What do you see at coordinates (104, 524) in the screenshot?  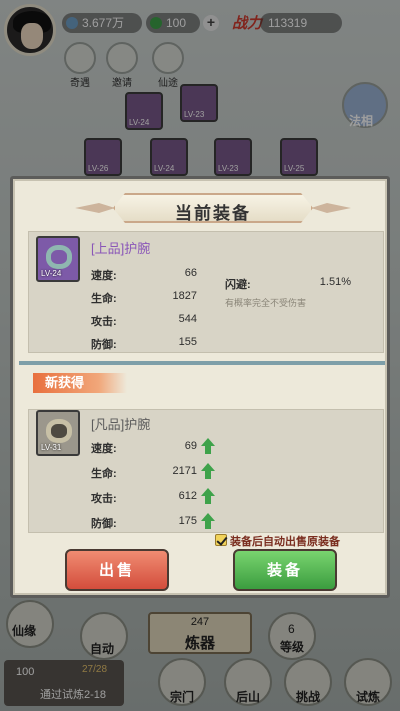 I see `new-stat-def-label: 防御:` at bounding box center [104, 524].